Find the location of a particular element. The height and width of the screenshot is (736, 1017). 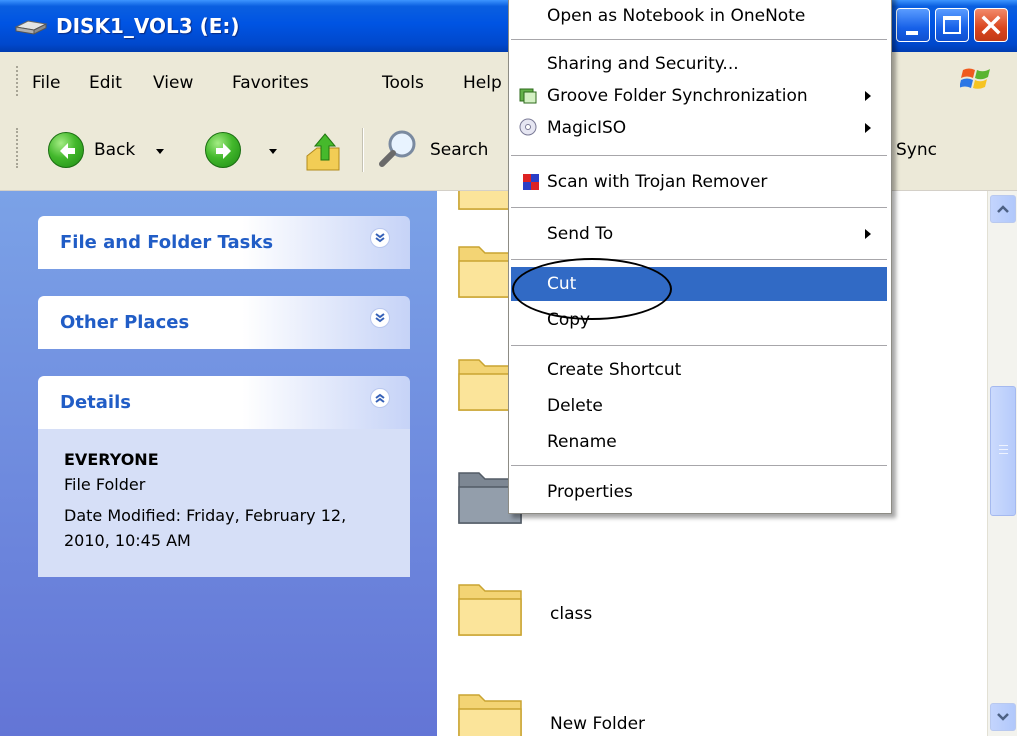

groove-icon is located at coordinates (528, 96).